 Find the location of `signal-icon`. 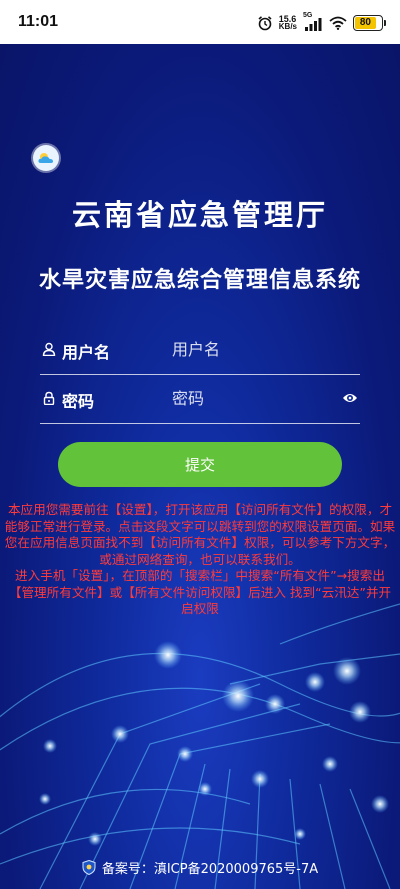

signal-icon is located at coordinates (313, 24).